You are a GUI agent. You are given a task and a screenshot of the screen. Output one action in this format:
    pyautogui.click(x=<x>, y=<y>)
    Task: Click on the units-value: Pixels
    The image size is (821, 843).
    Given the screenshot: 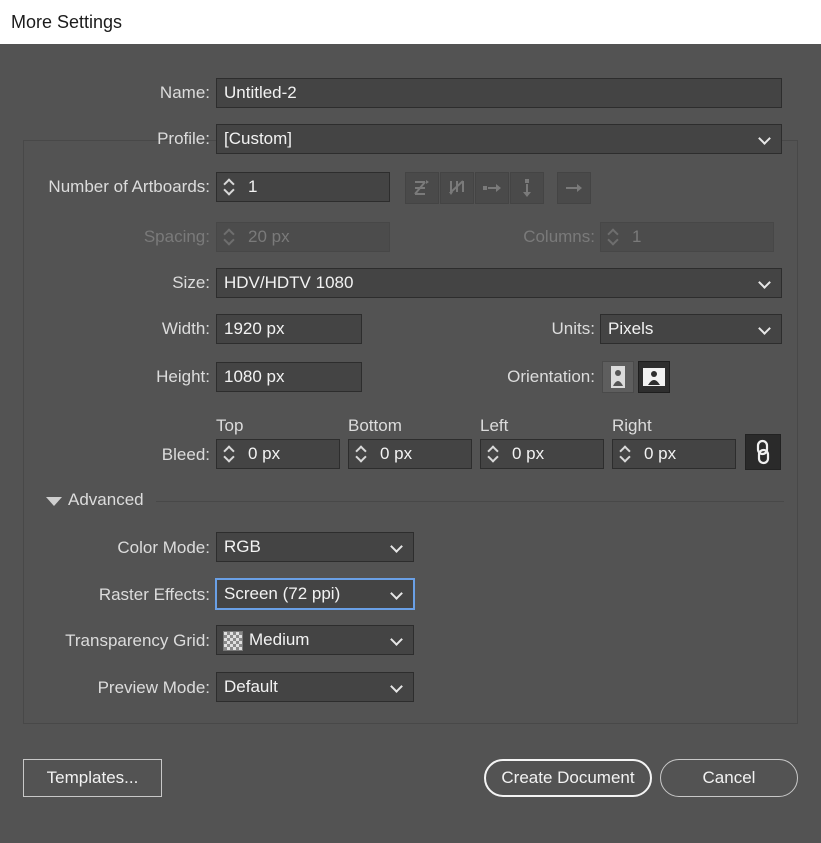 What is the action you would take?
    pyautogui.click(x=631, y=328)
    